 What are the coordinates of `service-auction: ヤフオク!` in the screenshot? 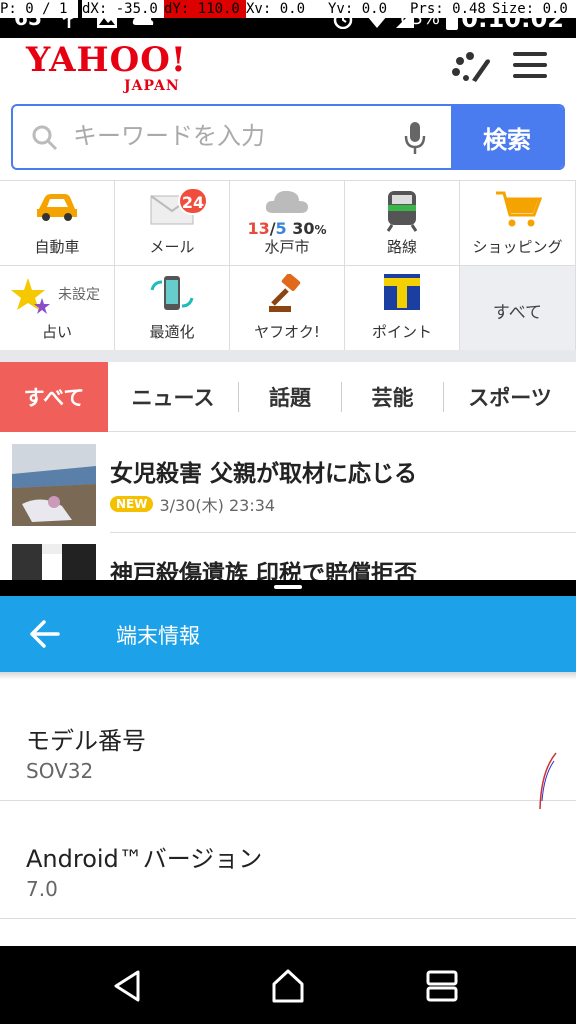 It's located at (287, 308).